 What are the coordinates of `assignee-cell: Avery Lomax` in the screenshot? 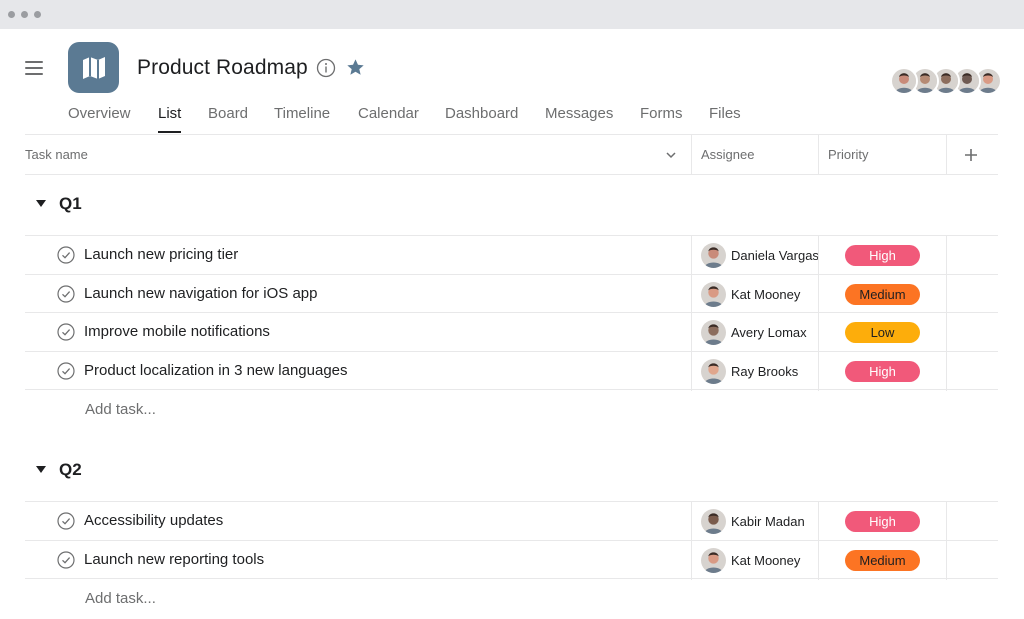 It's located at (760, 333).